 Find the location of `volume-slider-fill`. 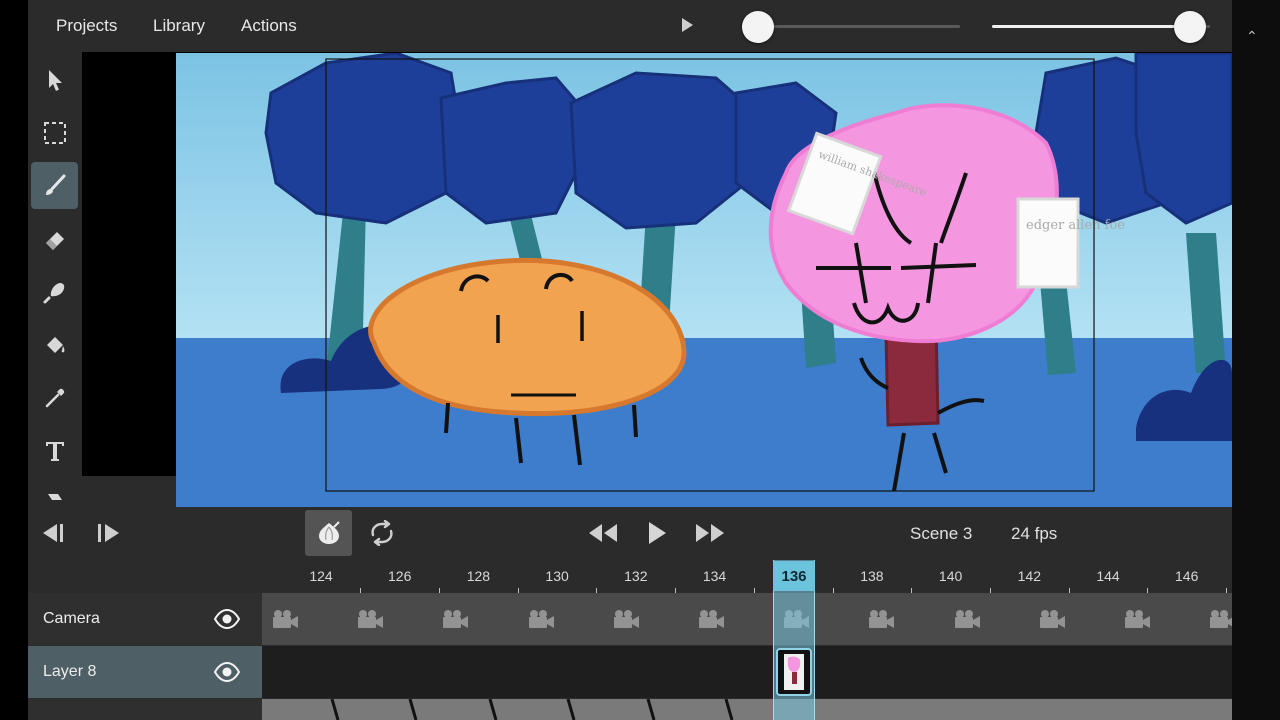

volume-slider-fill is located at coordinates (1091, 26).